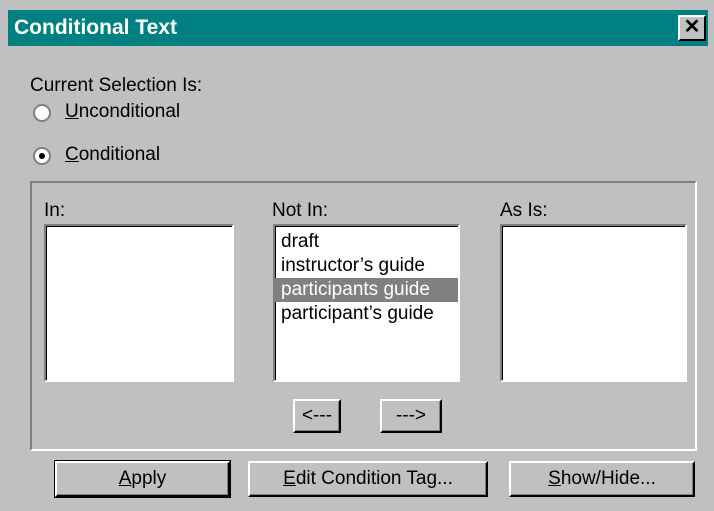 This screenshot has height=511, width=714. Describe the element at coordinates (55, 210) in the screenshot. I see `in-list-label: In:` at that location.